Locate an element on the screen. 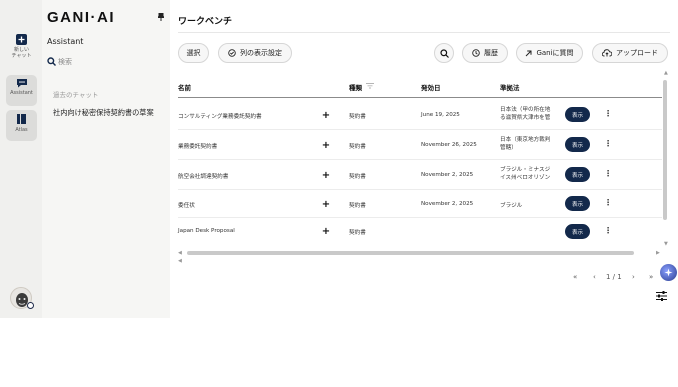 This screenshot has width=678, height=387. table-row: 委任状 + 契約書 November 2, 2025 ブラジル 表示 ⋮ is located at coordinates (420, 204).